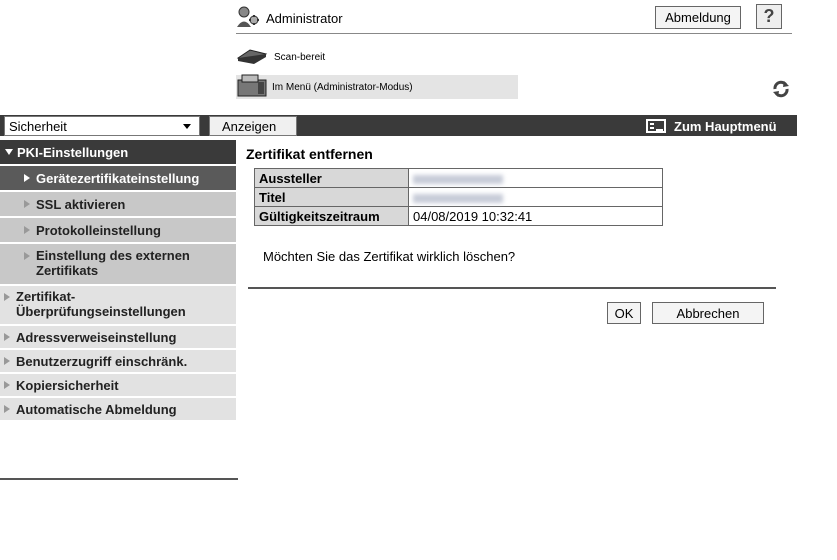 The height and width of the screenshot is (560, 837). Describe the element at coordinates (67, 385) in the screenshot. I see `sidebar-item-label: Kopiersicherheit` at that location.